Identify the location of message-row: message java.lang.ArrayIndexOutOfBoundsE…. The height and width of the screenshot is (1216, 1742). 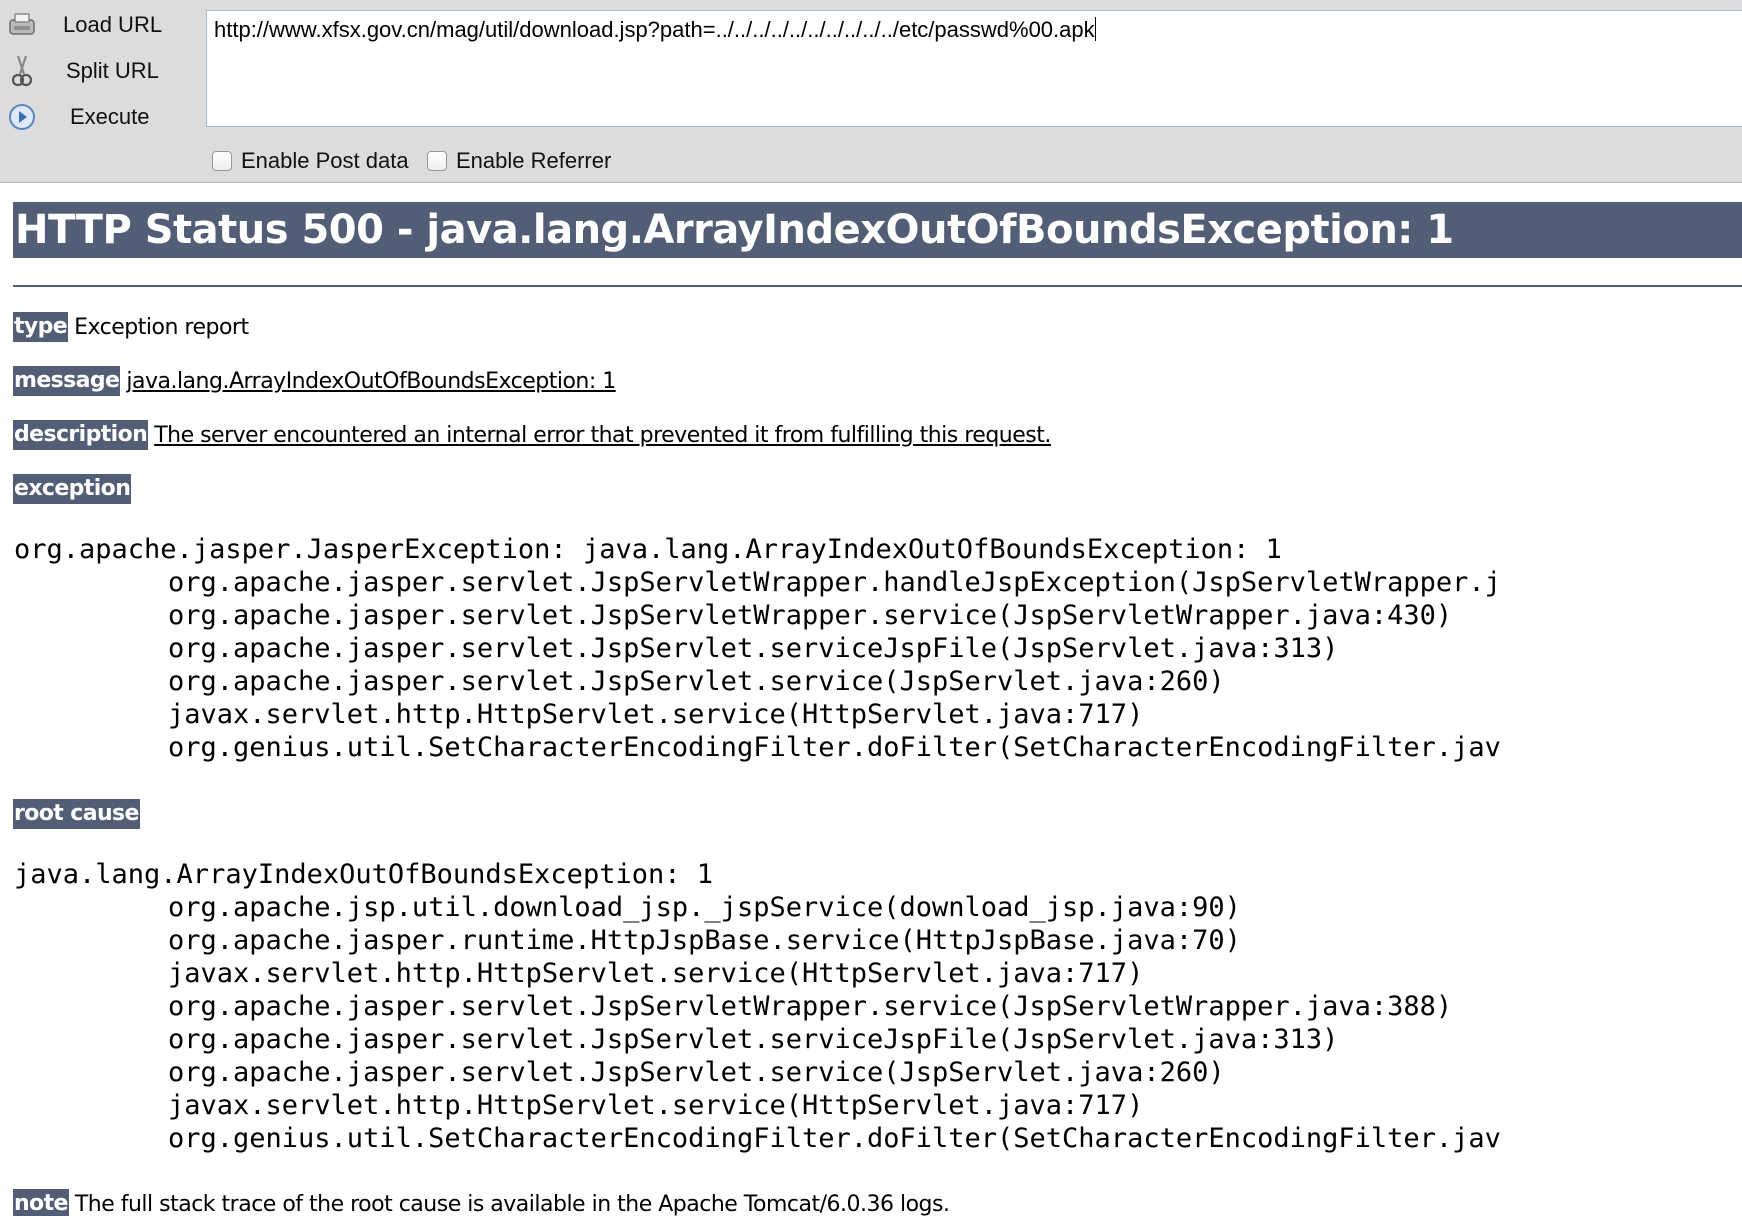
(314, 381).